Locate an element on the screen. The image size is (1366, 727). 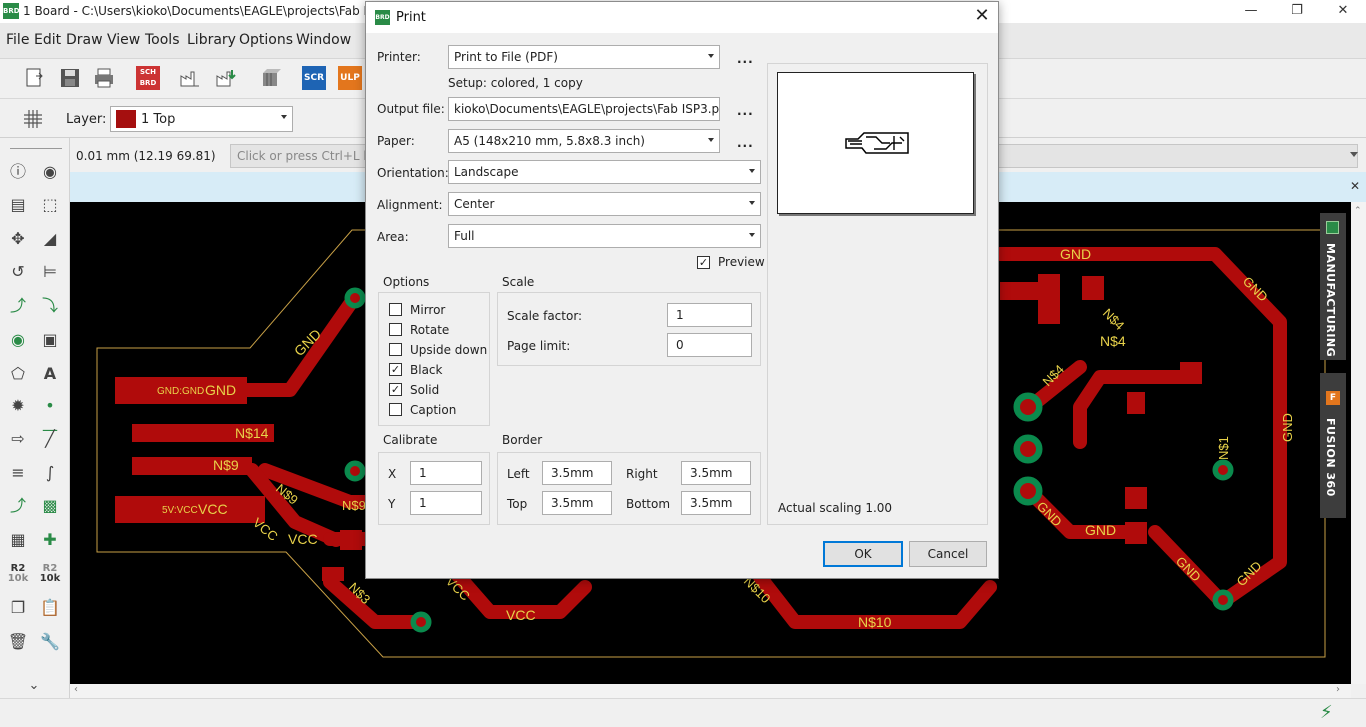
new-file-icon is located at coordinates (34, 78).